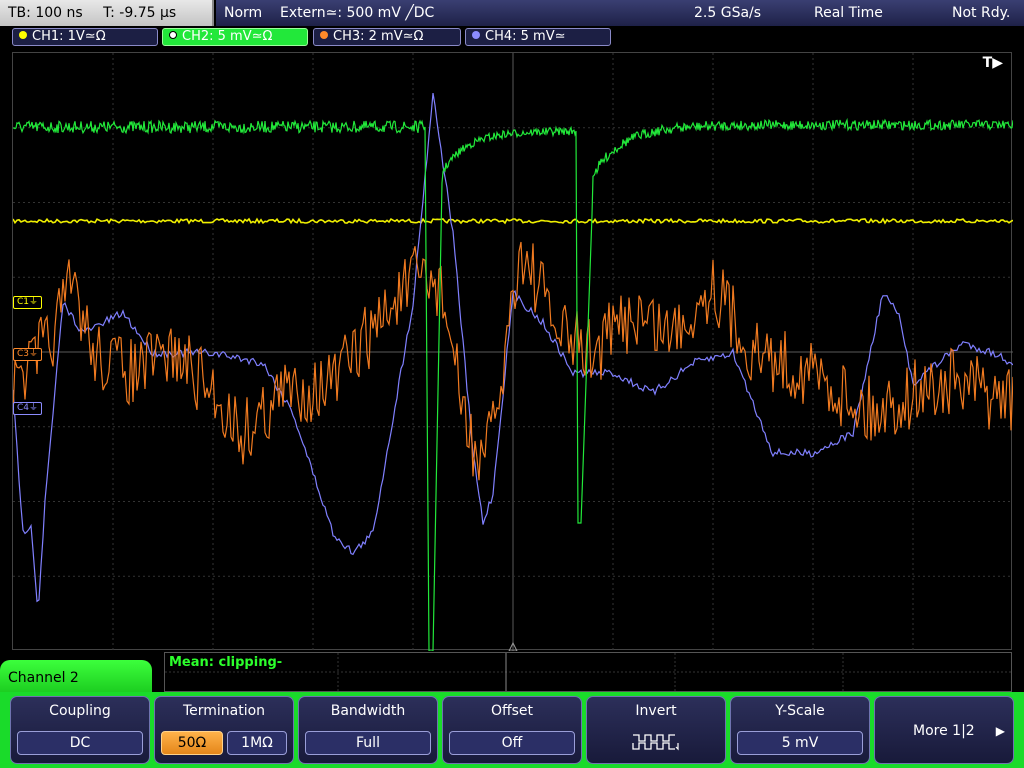  What do you see at coordinates (69, 36) in the screenshot?
I see `ch1-label: CH1: 1V≃Ω` at bounding box center [69, 36].